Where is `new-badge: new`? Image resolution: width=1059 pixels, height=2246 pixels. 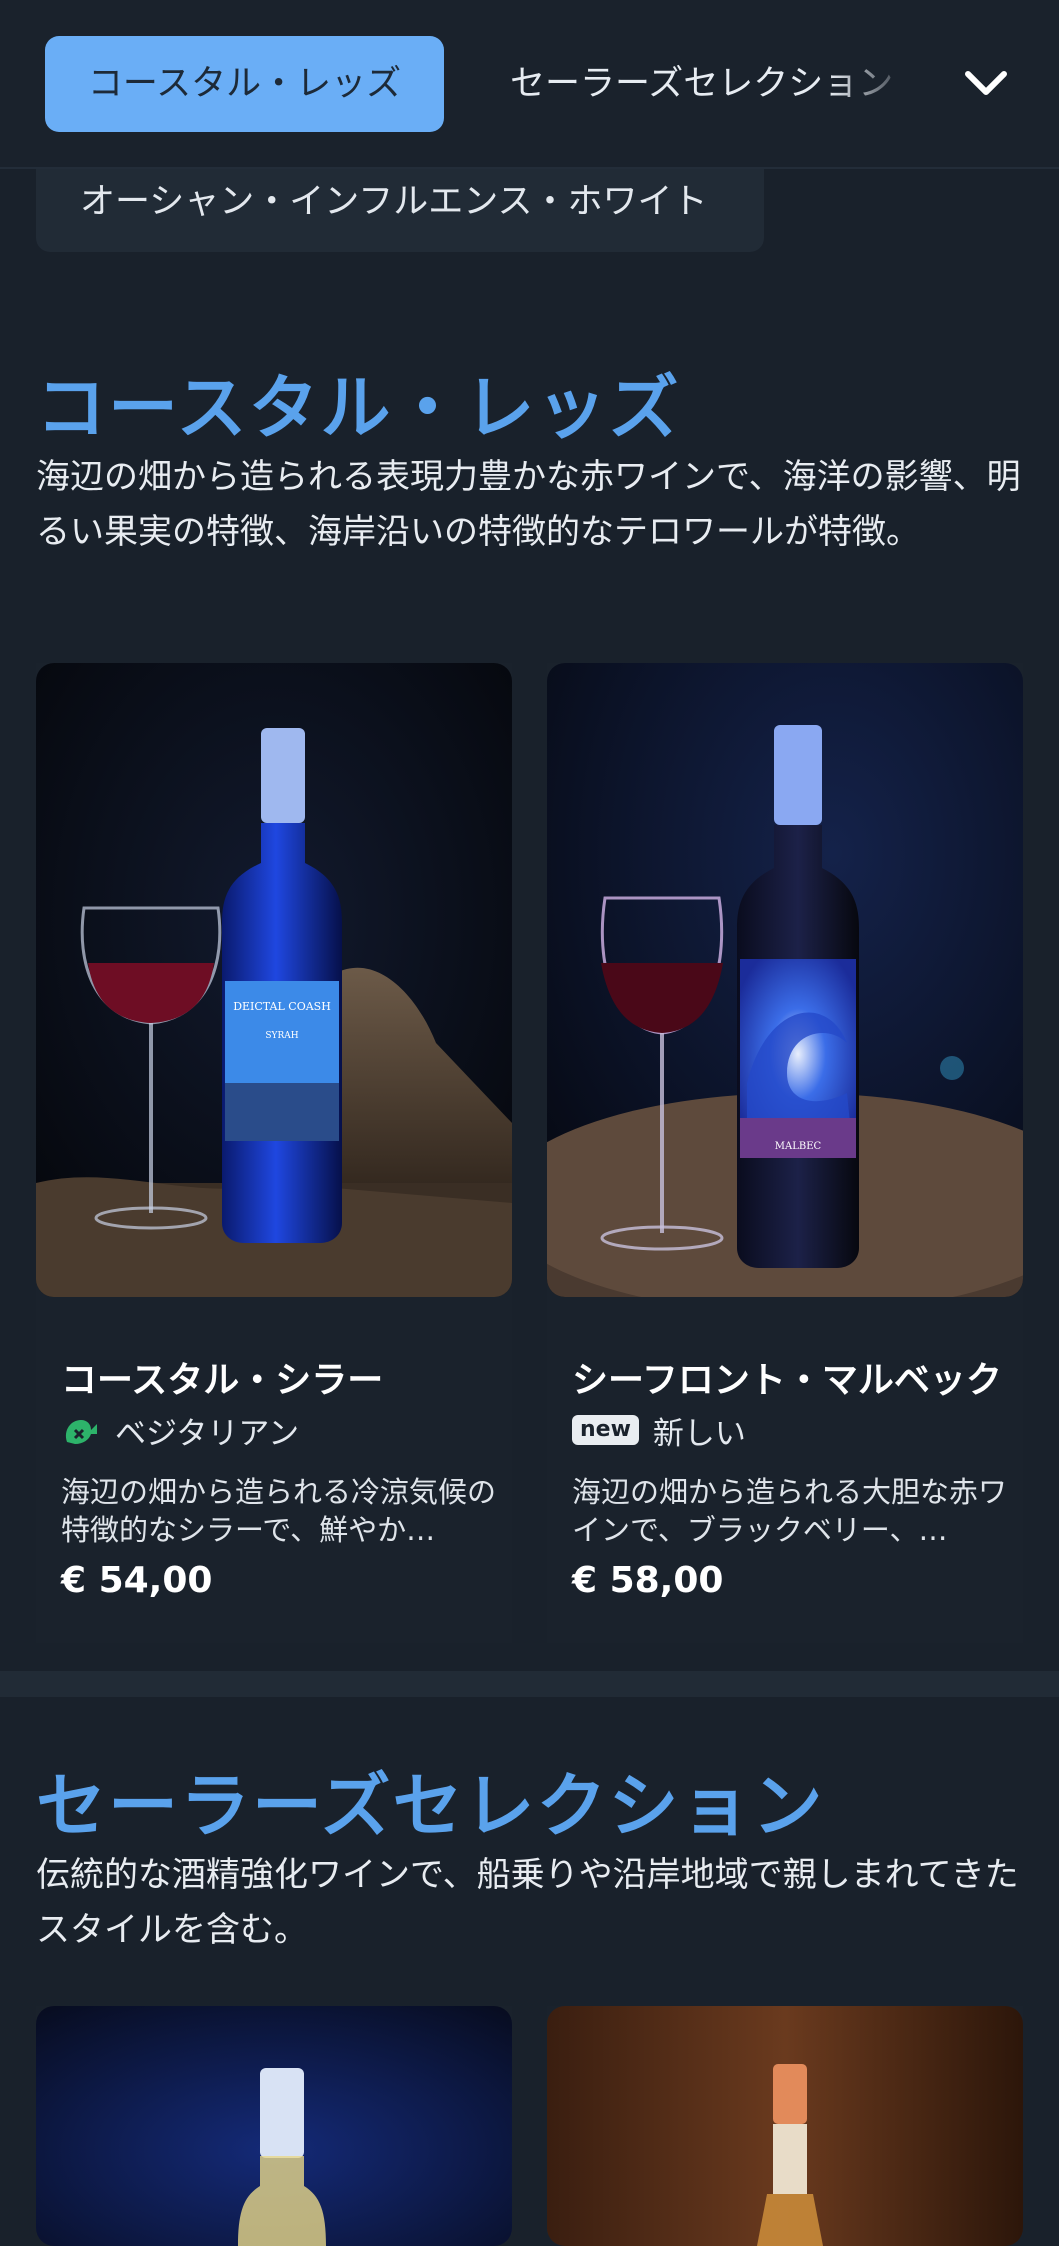 new-badge: new is located at coordinates (605, 1430).